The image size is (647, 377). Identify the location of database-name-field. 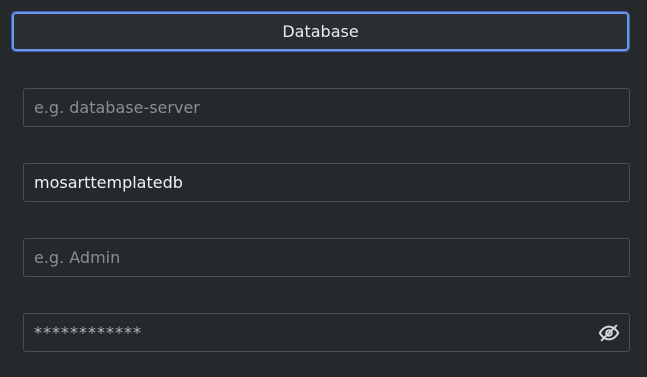
(326, 182).